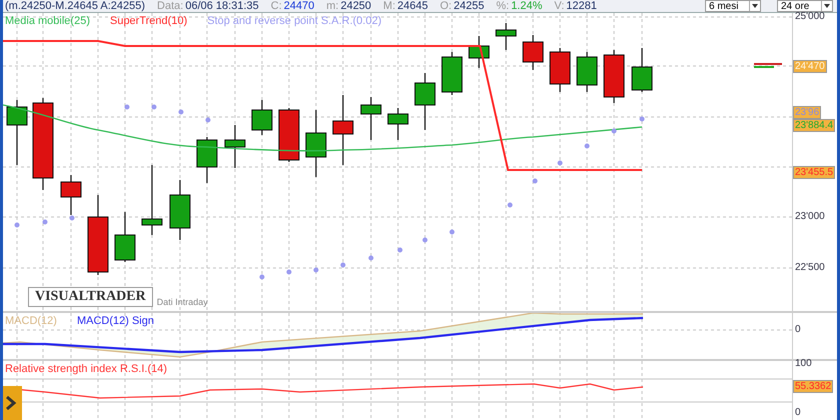  I want to click on period-select: 6 mesi, so click(733, 6).